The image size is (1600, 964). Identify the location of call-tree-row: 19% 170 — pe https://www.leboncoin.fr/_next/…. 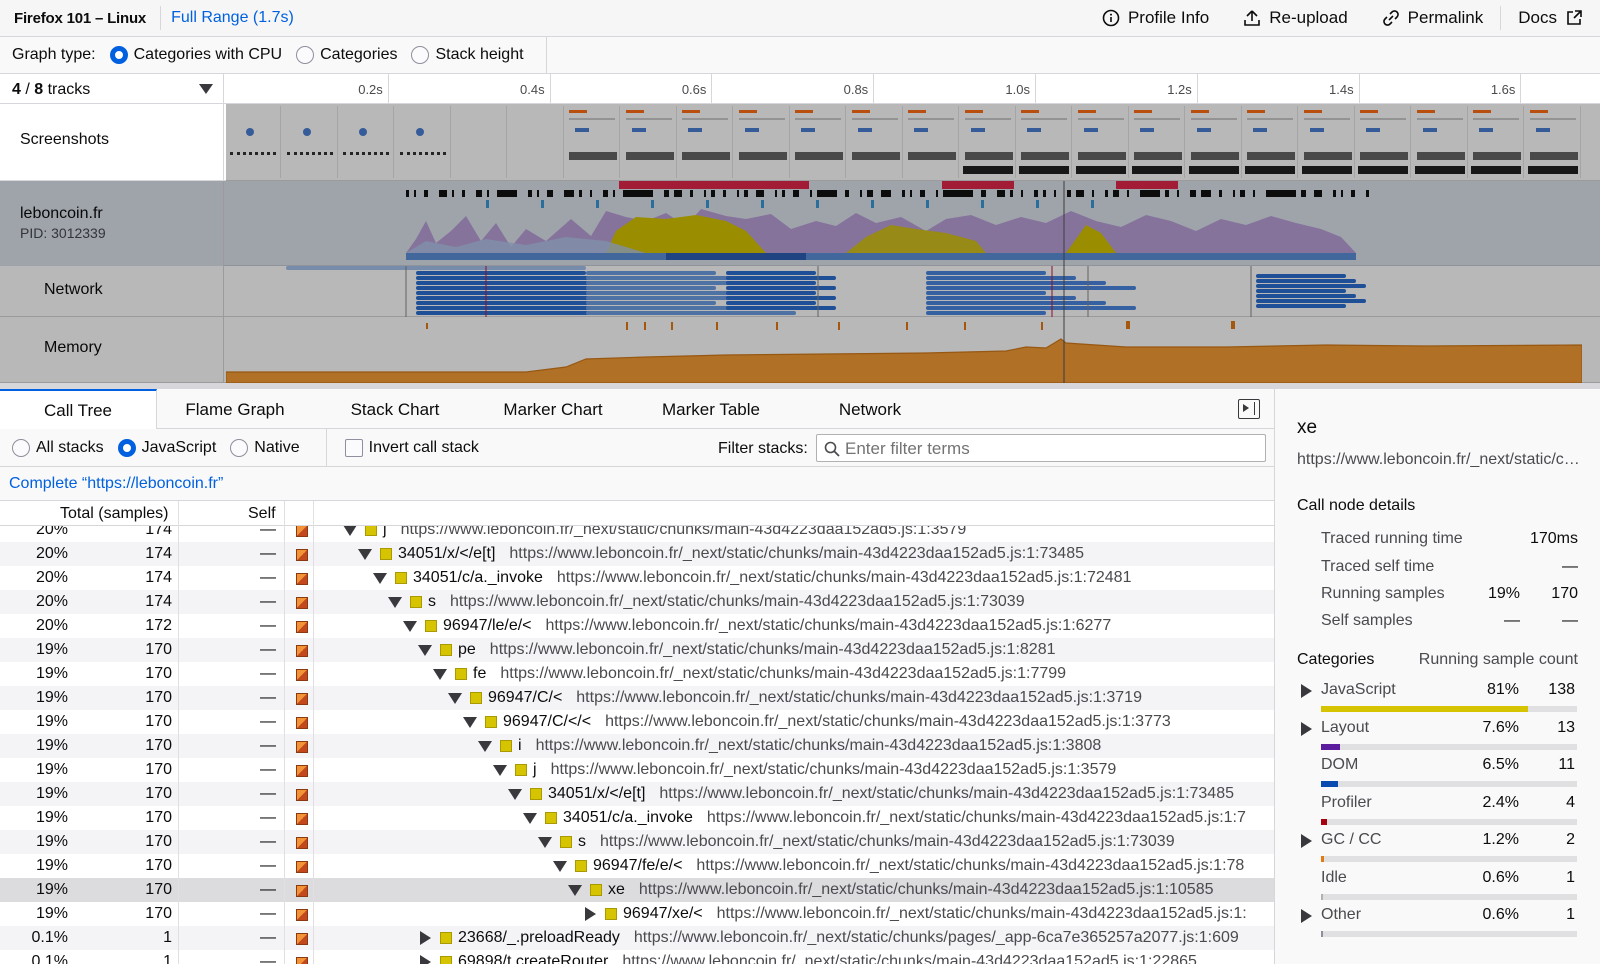
(637, 650).